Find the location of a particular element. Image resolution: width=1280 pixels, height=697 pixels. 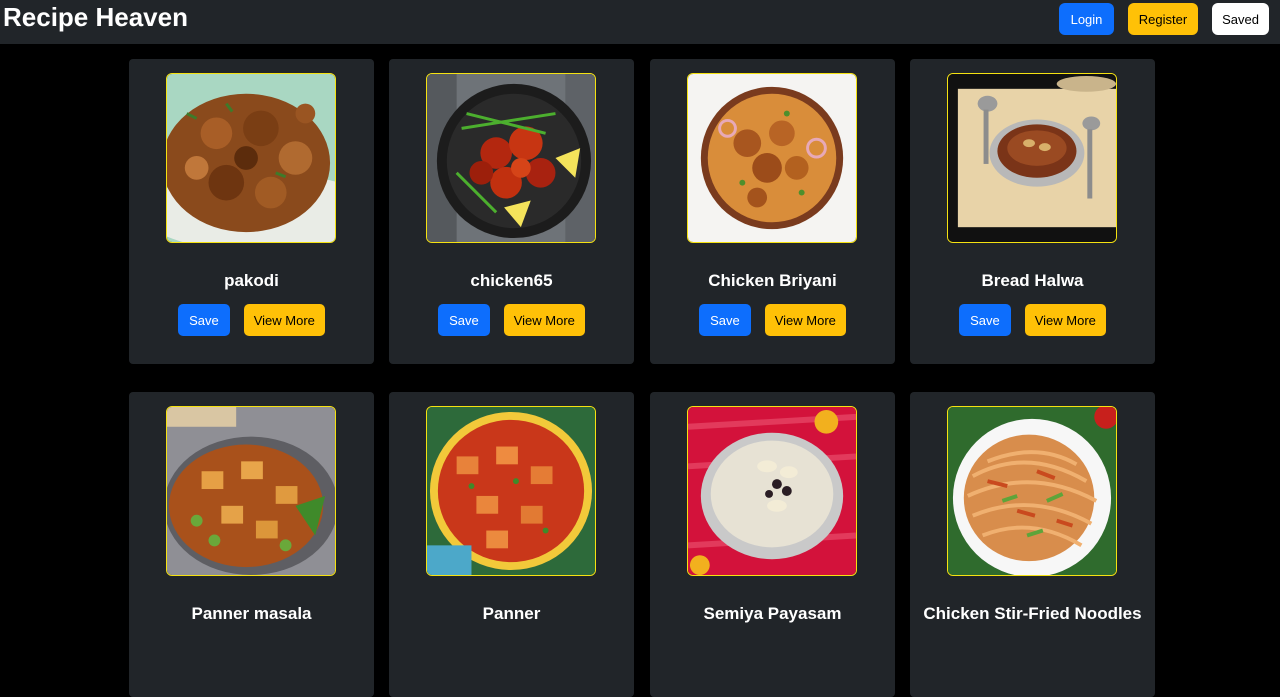

recipe-card: Chicken Stir-Fried Noodles is located at coordinates (1032, 544).